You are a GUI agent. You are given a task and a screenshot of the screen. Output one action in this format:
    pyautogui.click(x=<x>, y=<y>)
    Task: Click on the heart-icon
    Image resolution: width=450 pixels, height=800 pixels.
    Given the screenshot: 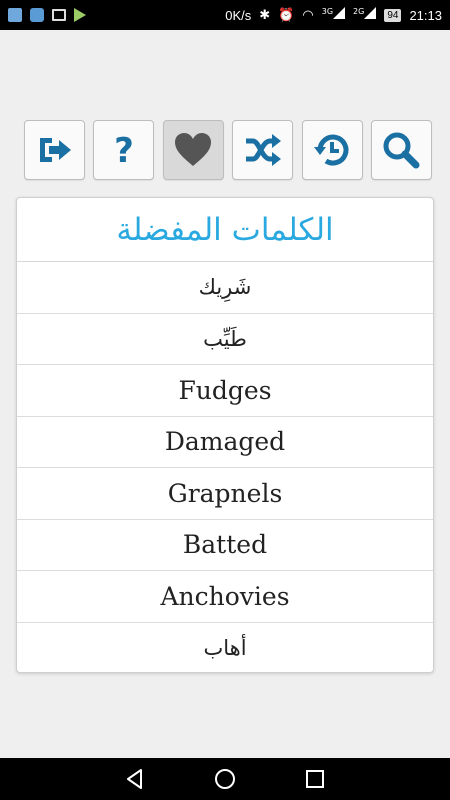 What is the action you would take?
    pyautogui.click(x=193, y=149)
    